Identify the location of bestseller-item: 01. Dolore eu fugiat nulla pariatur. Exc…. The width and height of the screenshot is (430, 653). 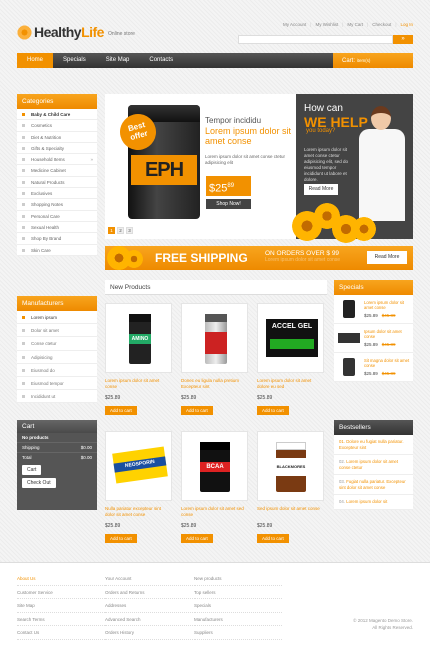
(373, 445).